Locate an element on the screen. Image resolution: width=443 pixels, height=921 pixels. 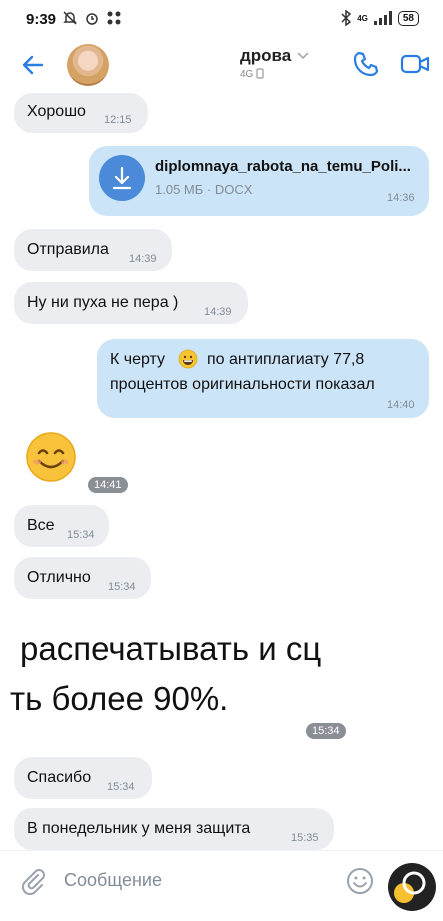
message-text: Спасибо is located at coordinates (59, 777).